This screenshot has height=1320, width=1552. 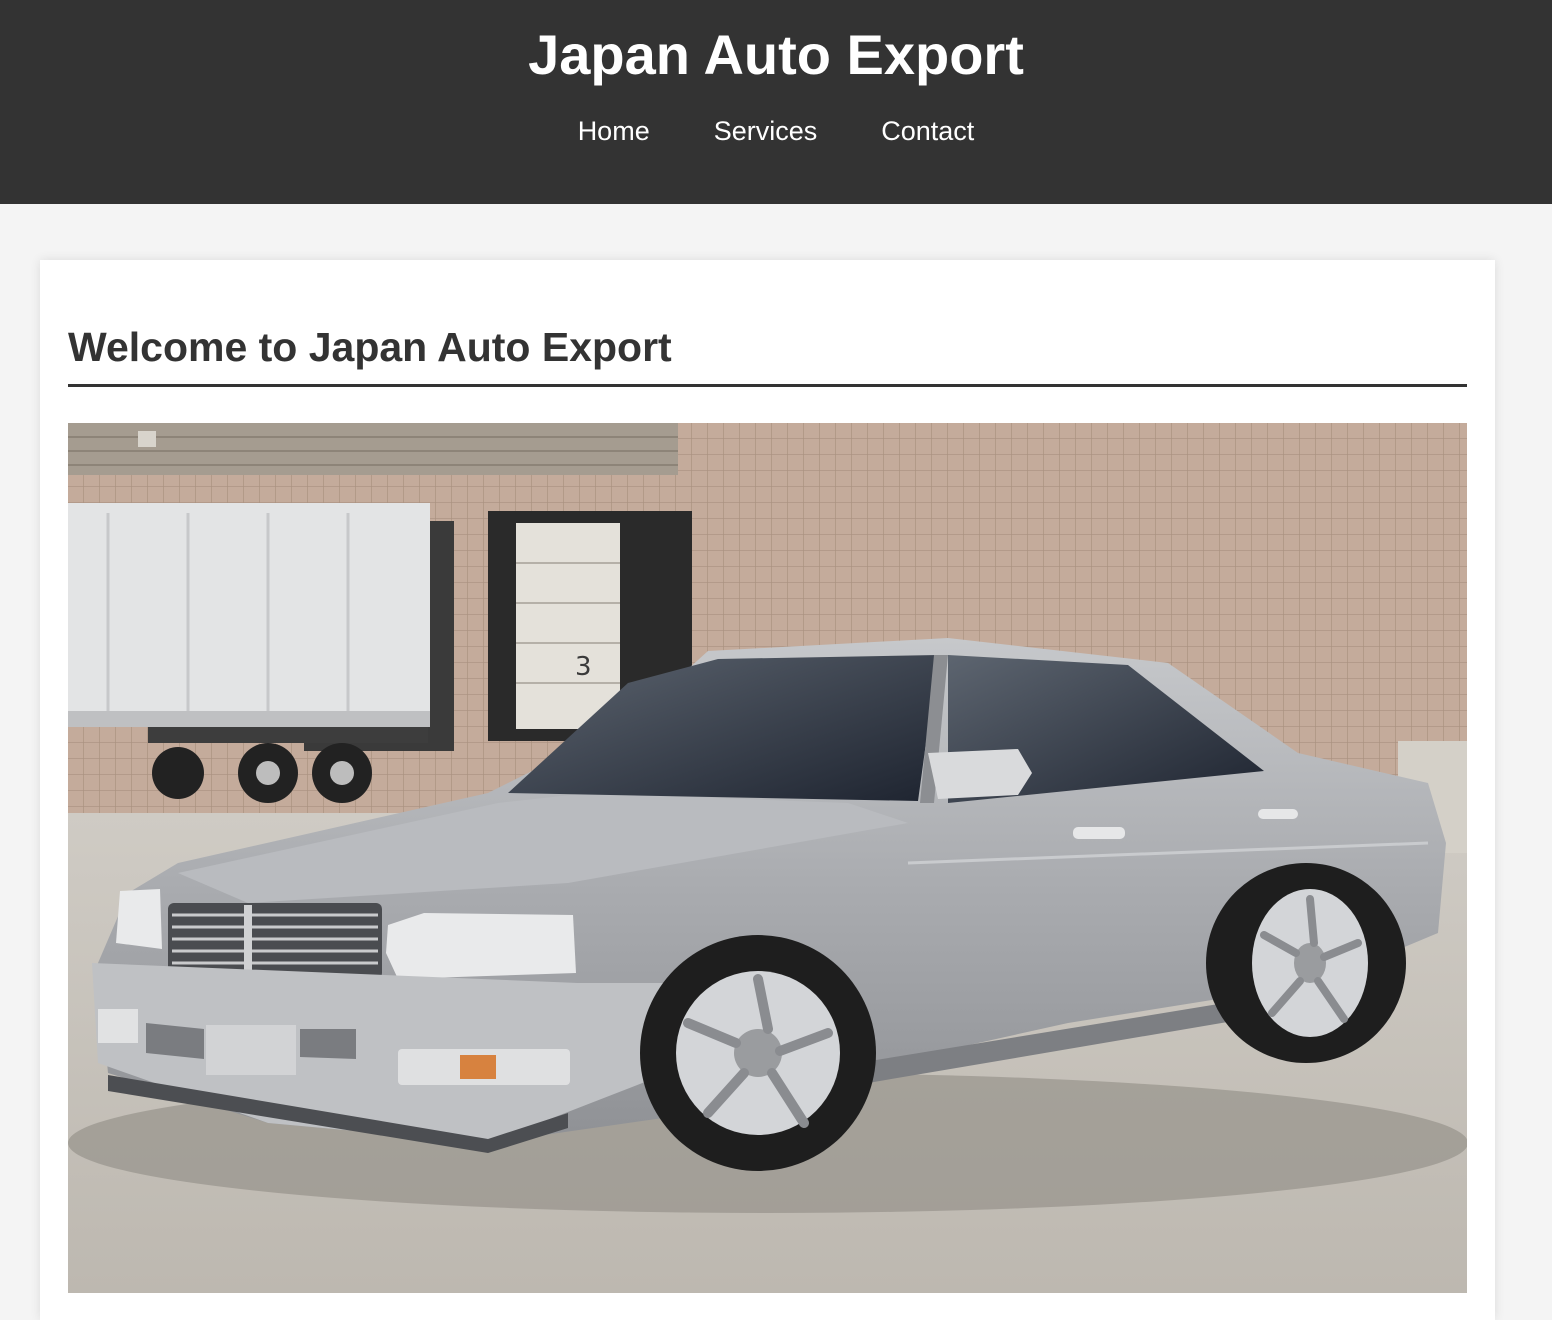 I want to click on dock-number-label: 3, so click(x=583, y=667).